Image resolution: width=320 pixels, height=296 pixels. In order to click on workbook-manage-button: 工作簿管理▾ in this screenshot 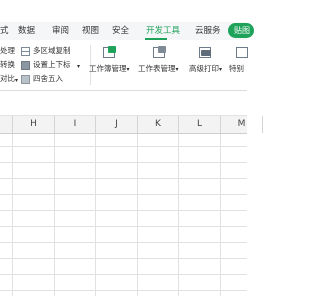, I will do `click(109, 69)`.